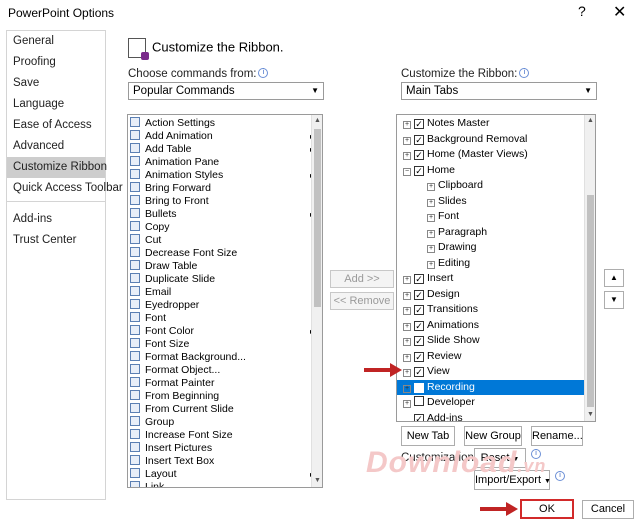  Describe the element at coordinates (225, 331) in the screenshot. I see `command-item: Font Color▸` at that location.